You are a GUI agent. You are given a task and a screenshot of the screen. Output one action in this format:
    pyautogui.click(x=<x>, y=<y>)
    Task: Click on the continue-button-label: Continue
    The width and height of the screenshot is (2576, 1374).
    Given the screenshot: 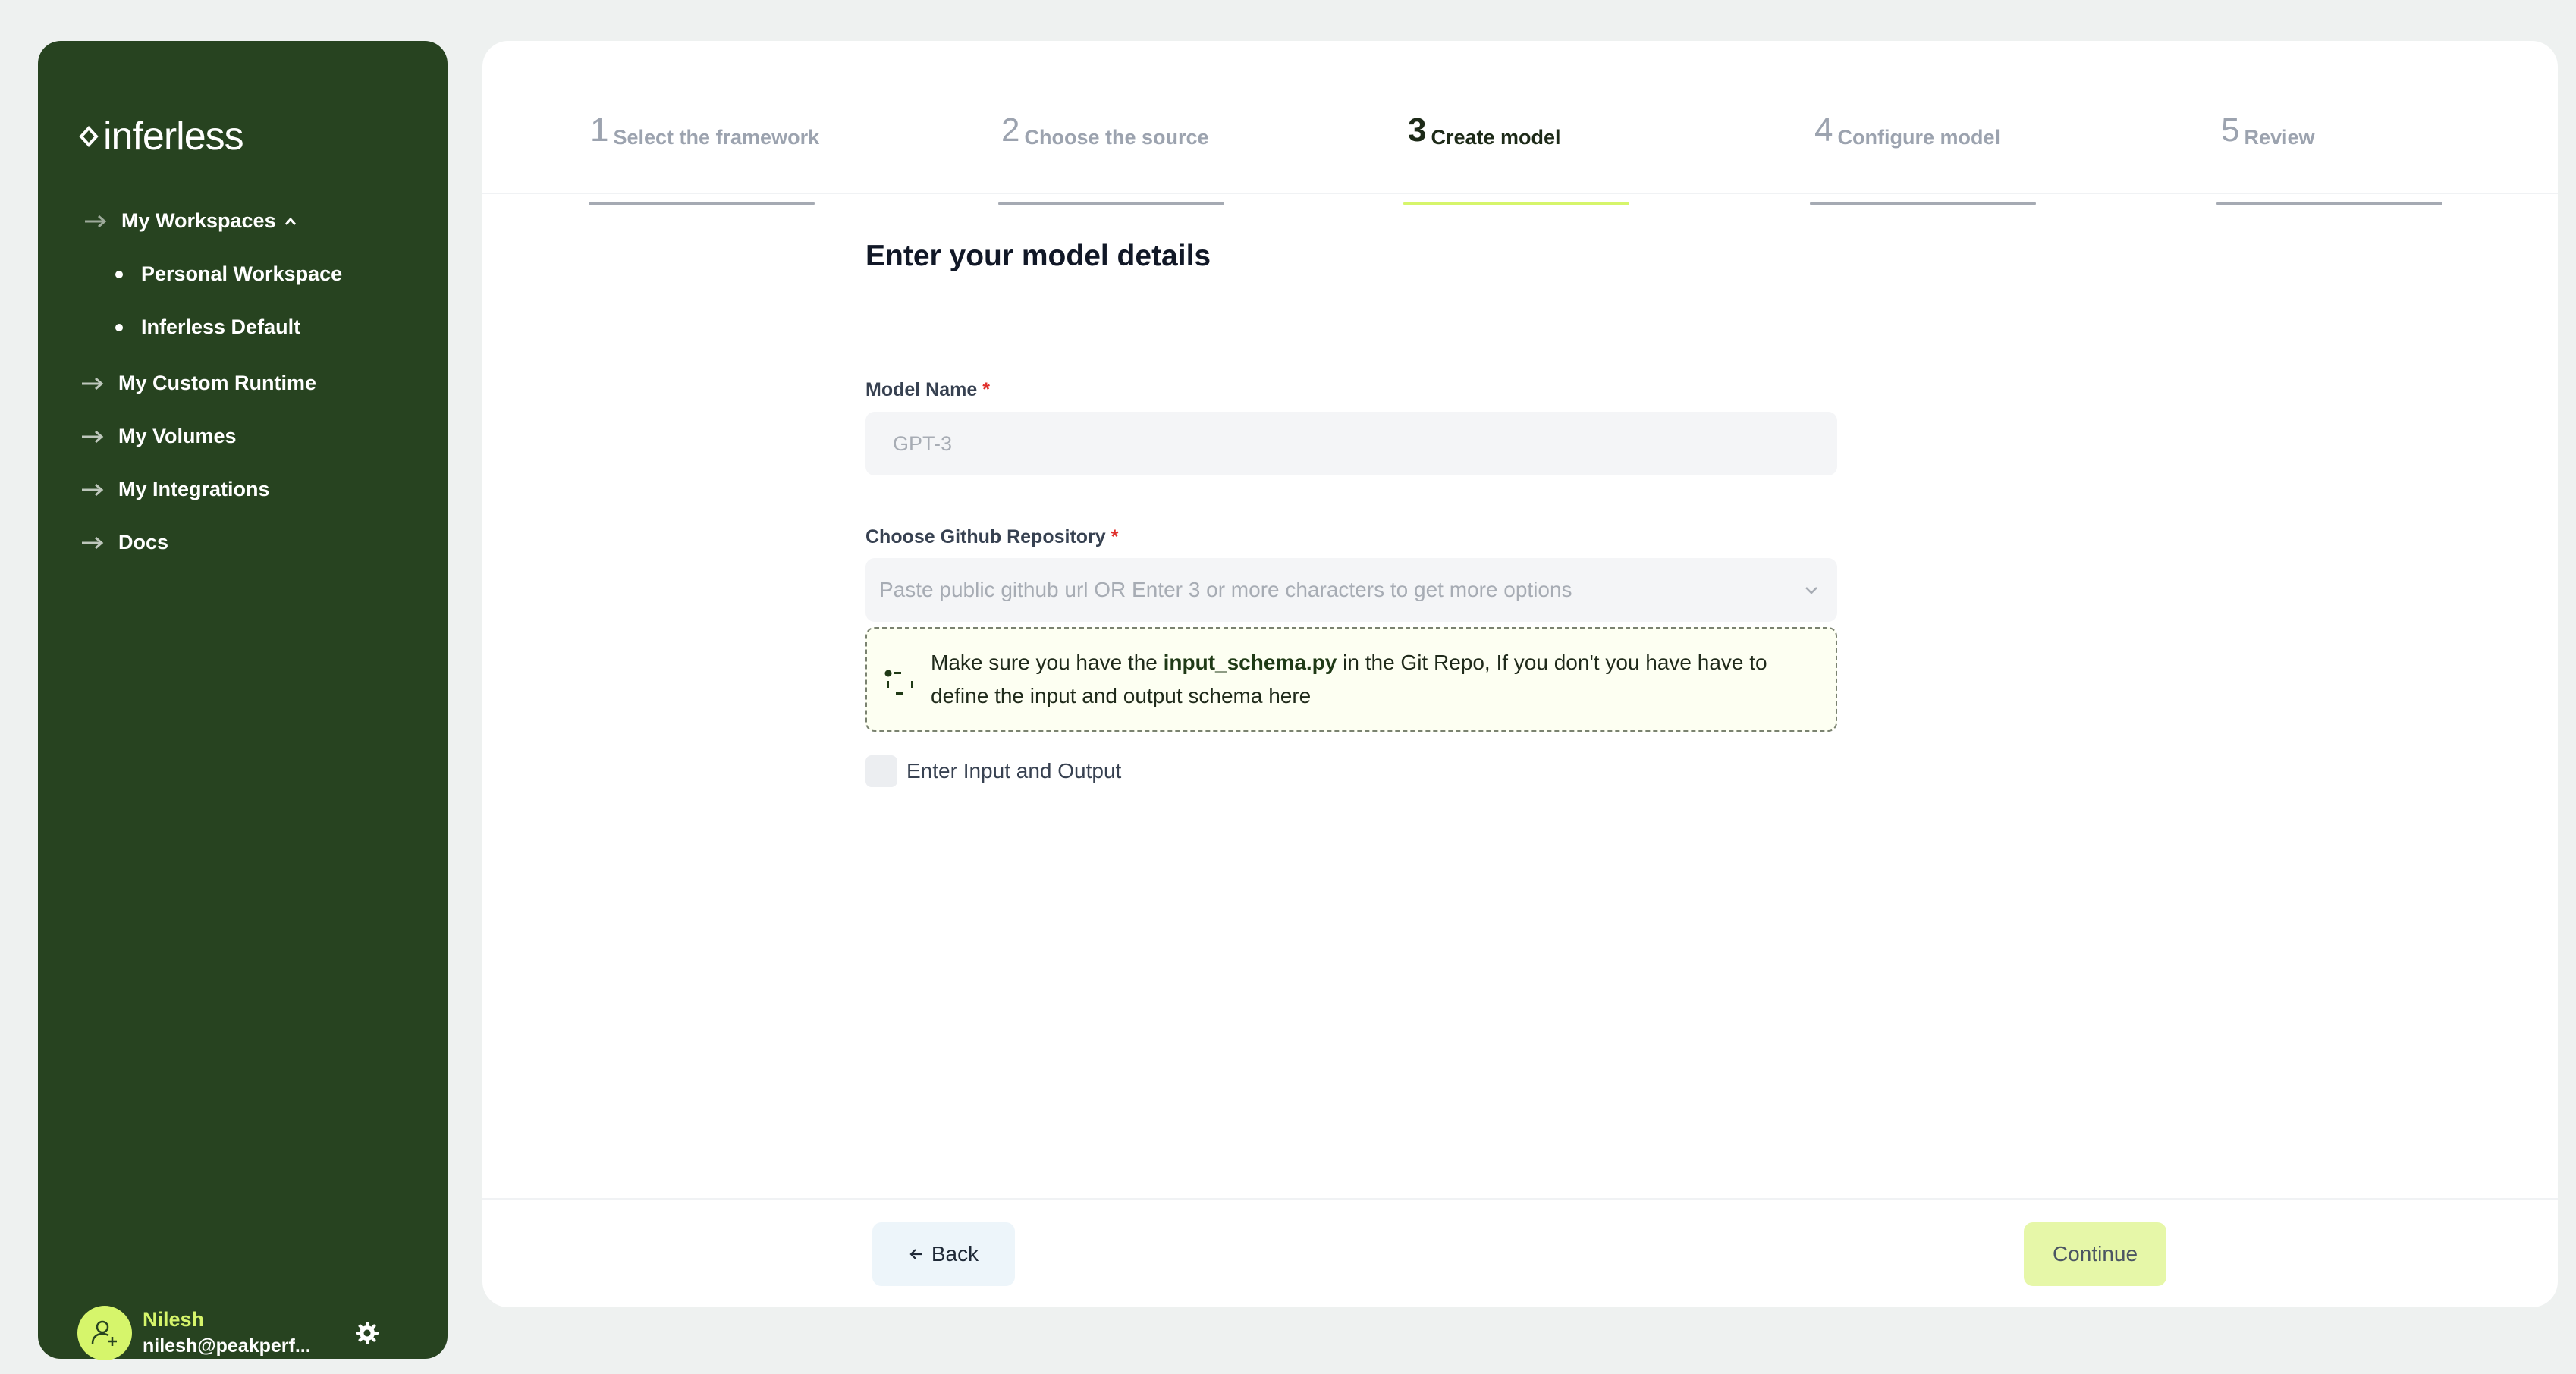 What is the action you would take?
    pyautogui.click(x=2095, y=1254)
    